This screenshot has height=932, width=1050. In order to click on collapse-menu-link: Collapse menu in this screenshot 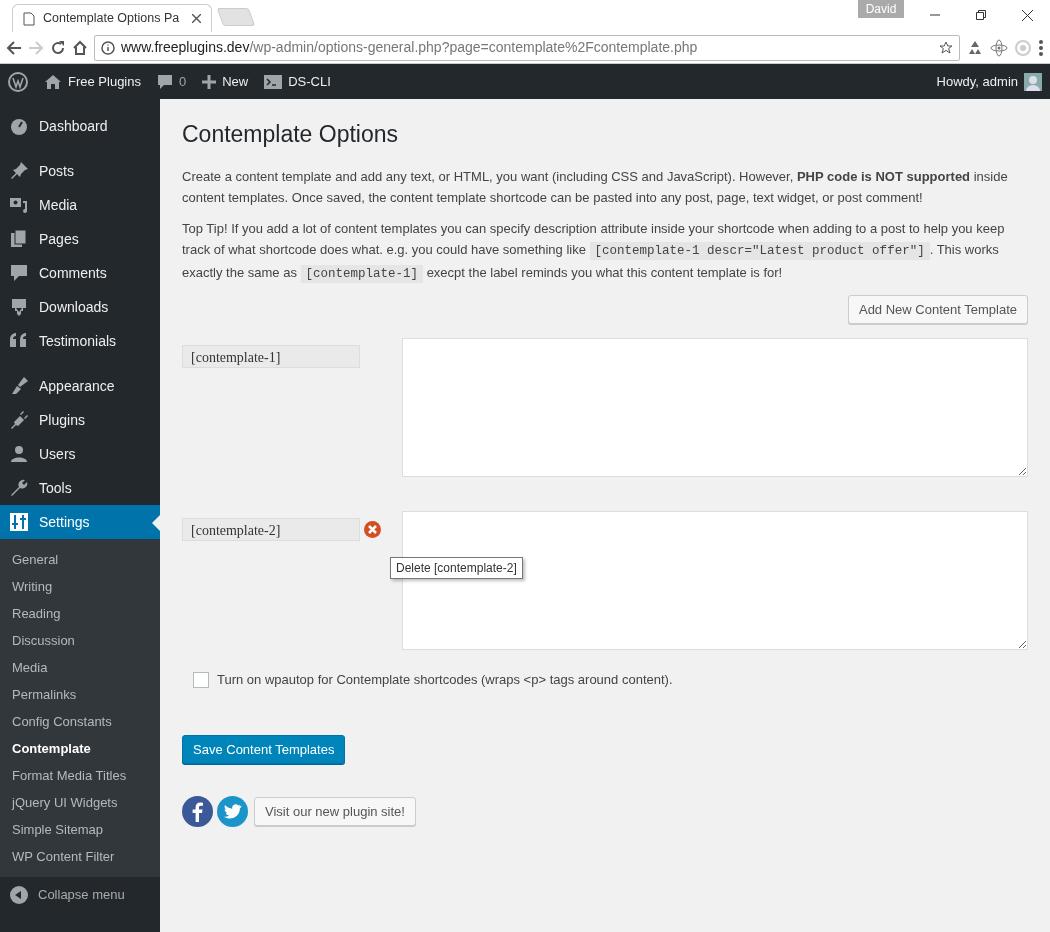, I will do `click(81, 895)`.